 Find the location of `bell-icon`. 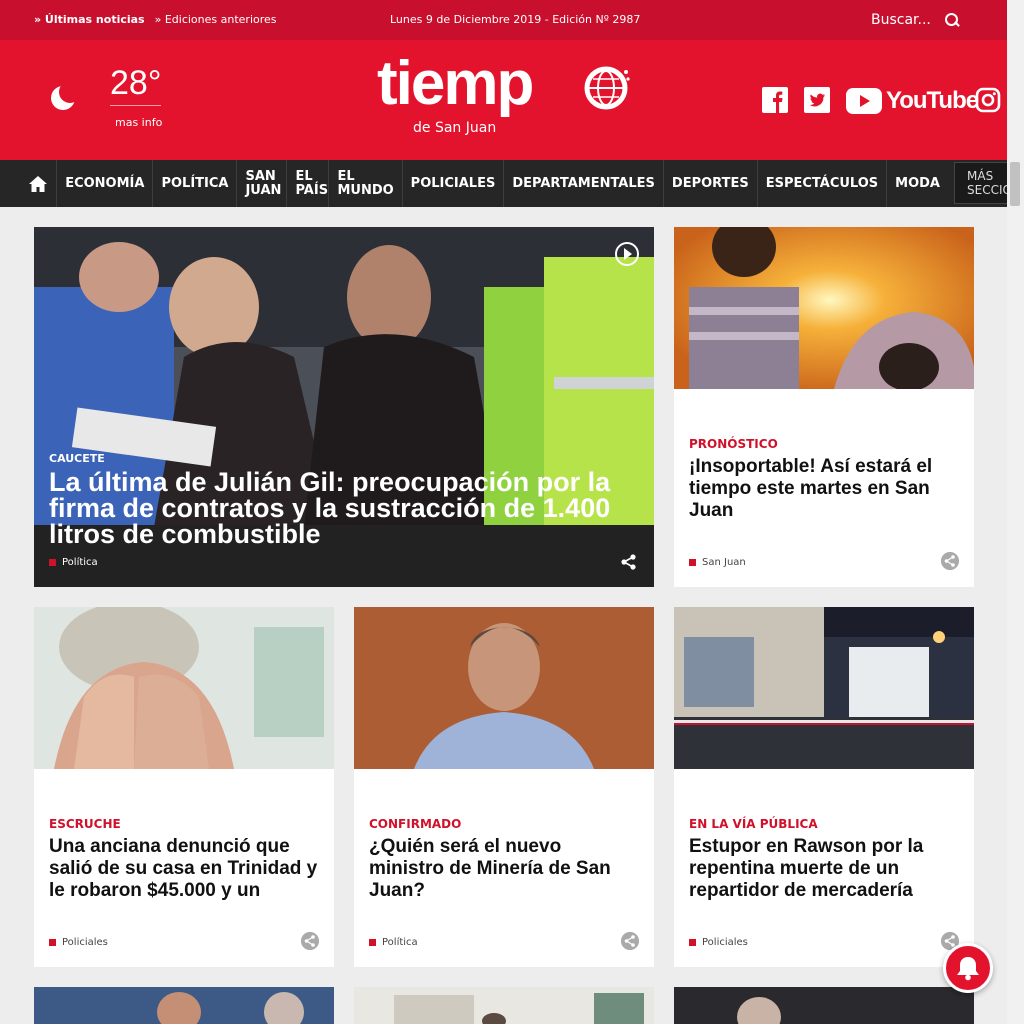

bell-icon is located at coordinates (968, 969).